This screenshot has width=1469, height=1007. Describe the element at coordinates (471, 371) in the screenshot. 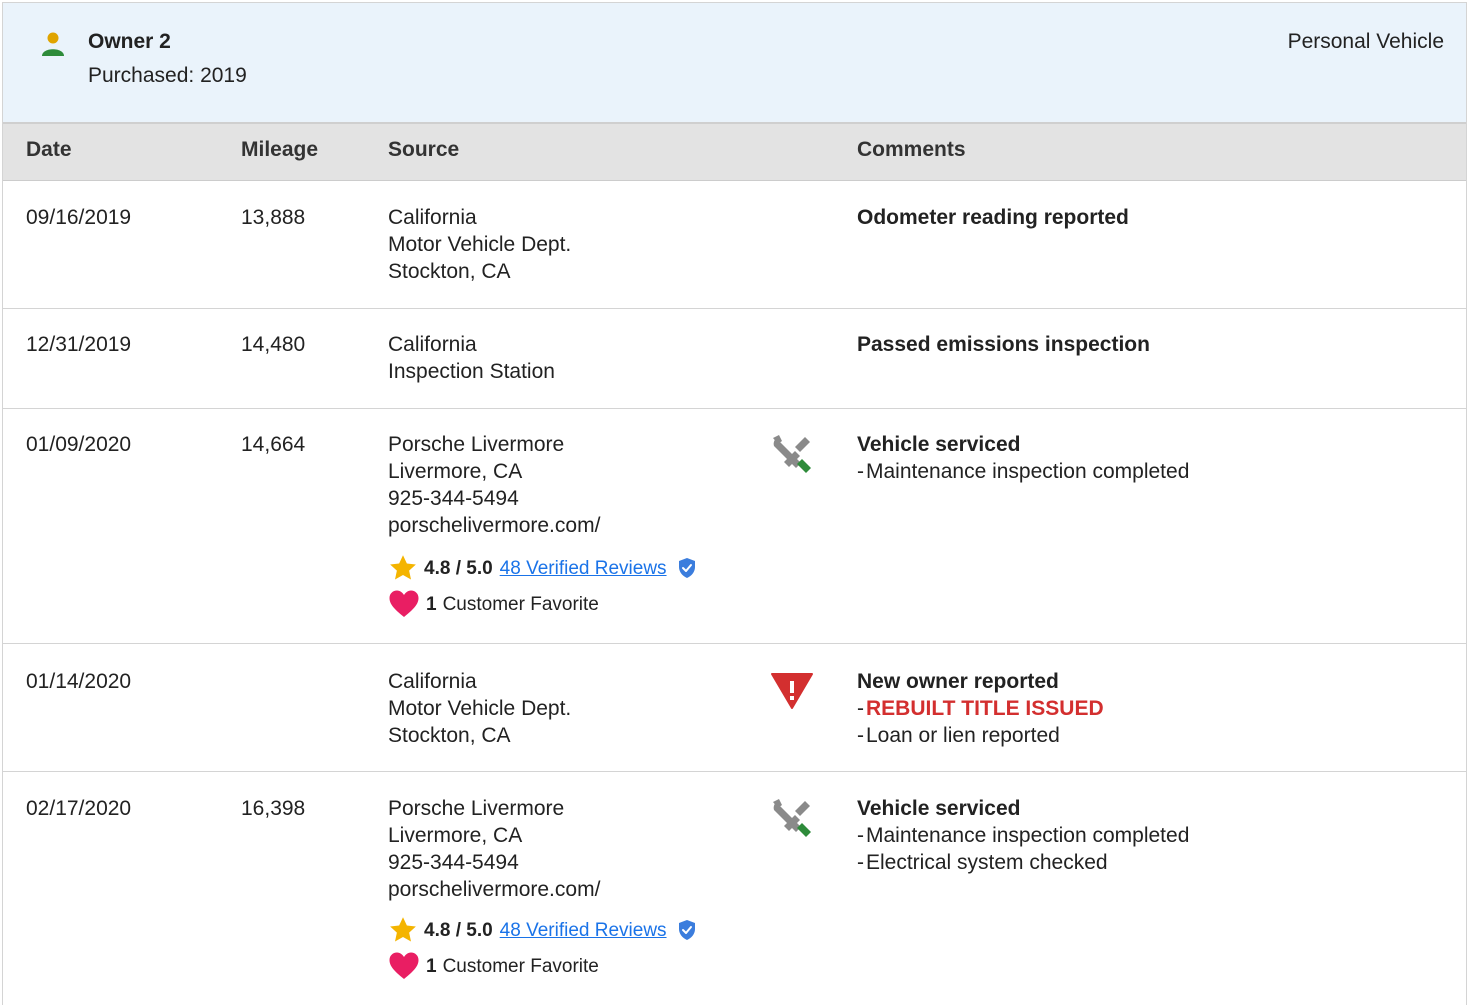

I see `source-line: Inspection Station` at that location.